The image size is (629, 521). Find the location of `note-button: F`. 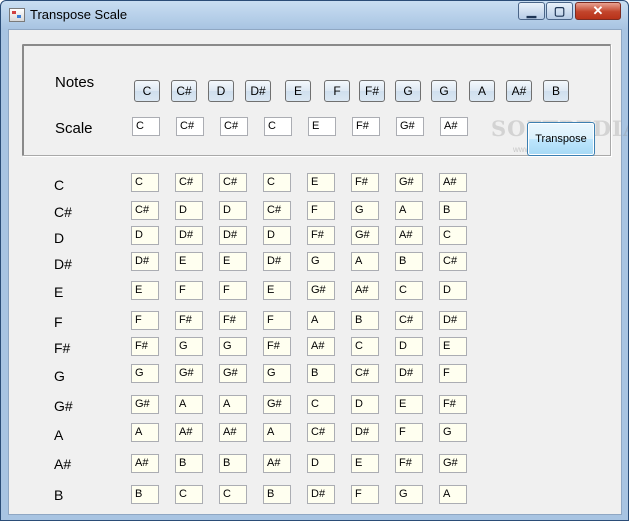

note-button: F is located at coordinates (337, 91).